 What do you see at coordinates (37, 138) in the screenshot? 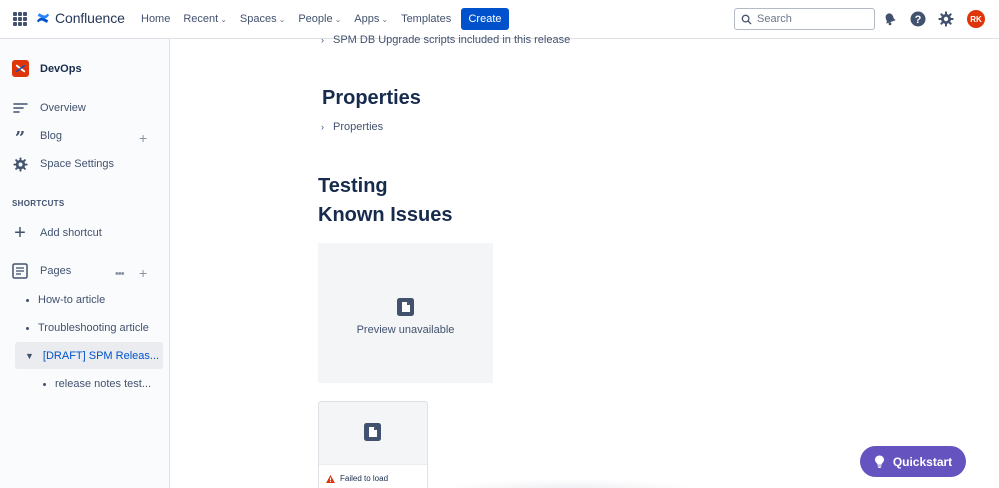
I see `sidebar-item-blog: ” Blog` at bounding box center [37, 138].